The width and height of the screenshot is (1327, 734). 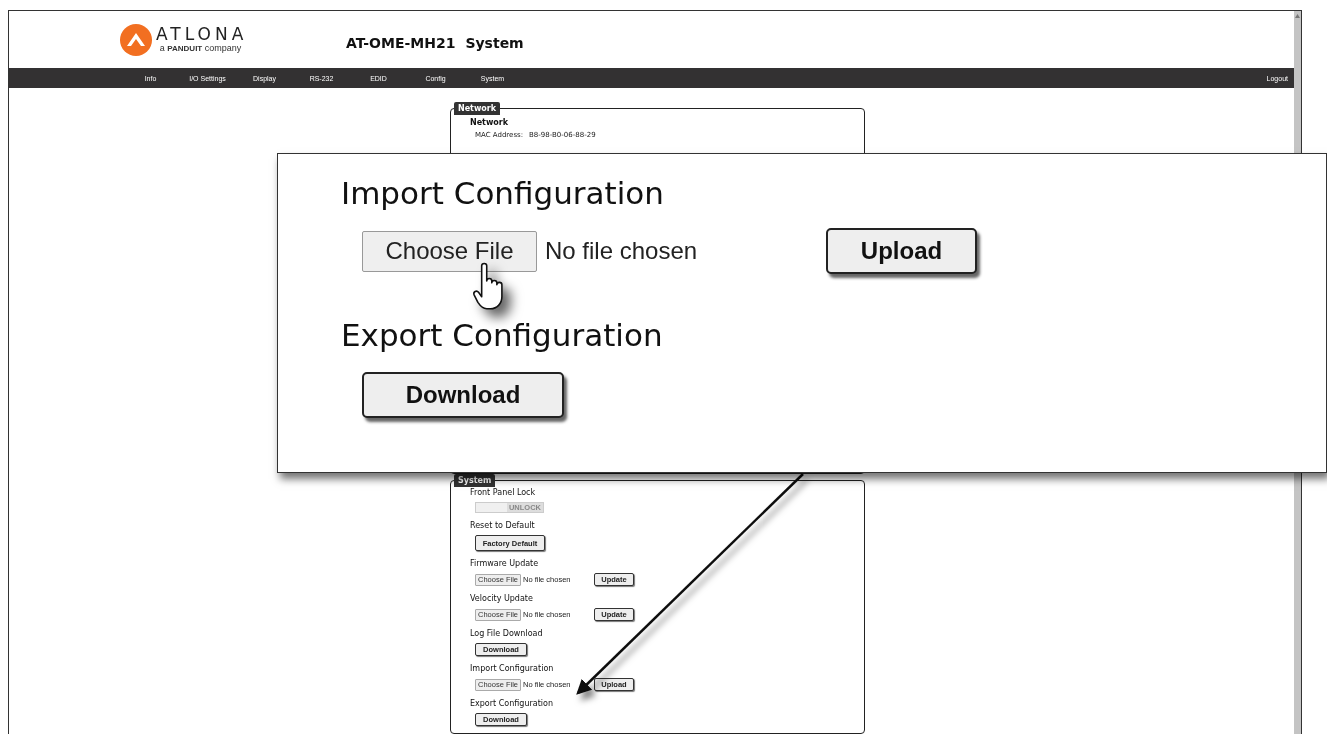 What do you see at coordinates (200, 48) in the screenshot?
I see `logo-tagline: a PANDUIT company` at bounding box center [200, 48].